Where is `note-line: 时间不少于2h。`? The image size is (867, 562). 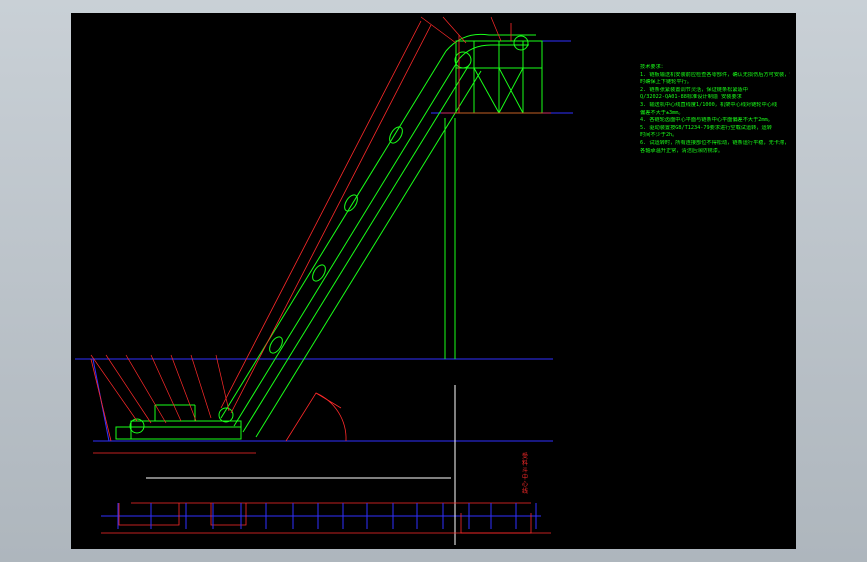 note-line: 时间不少于2h。 is located at coordinates (659, 135).